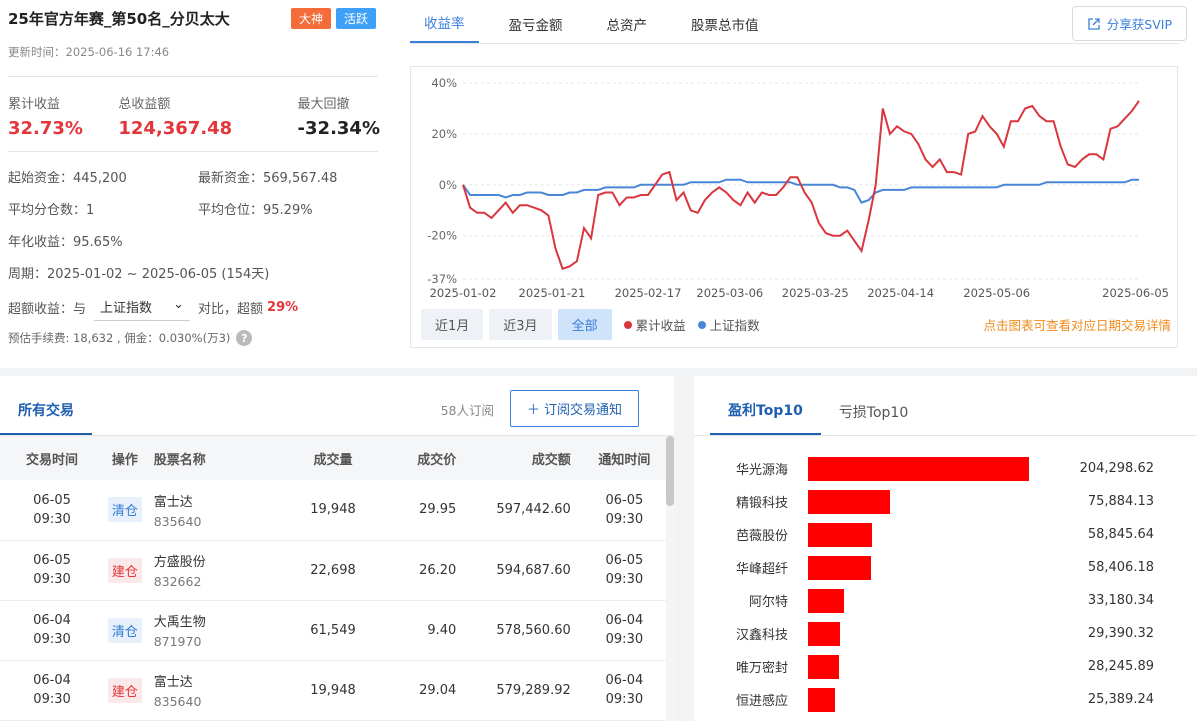 This screenshot has height=721, width=1197. What do you see at coordinates (177, 701) in the screenshot?
I see `stock-code: 835640` at bounding box center [177, 701].